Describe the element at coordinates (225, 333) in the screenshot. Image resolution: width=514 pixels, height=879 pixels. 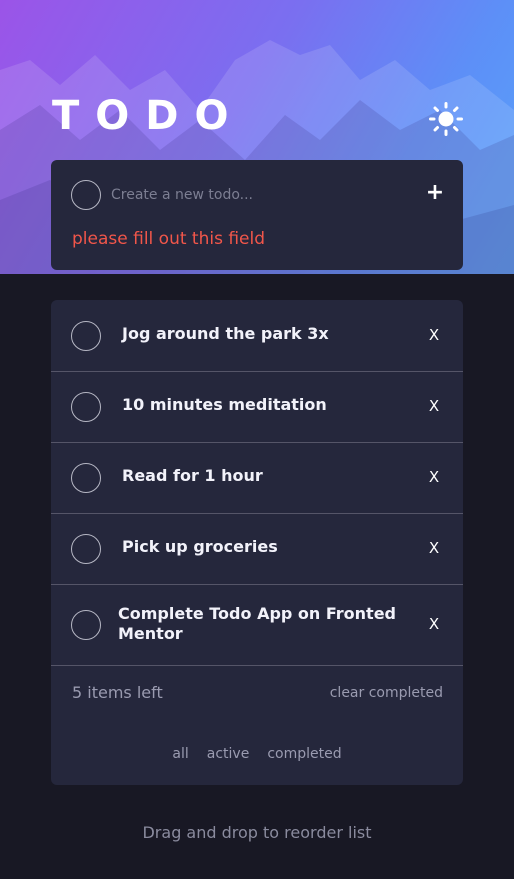
I see `todo-text: Jog around the park 3x` at that location.